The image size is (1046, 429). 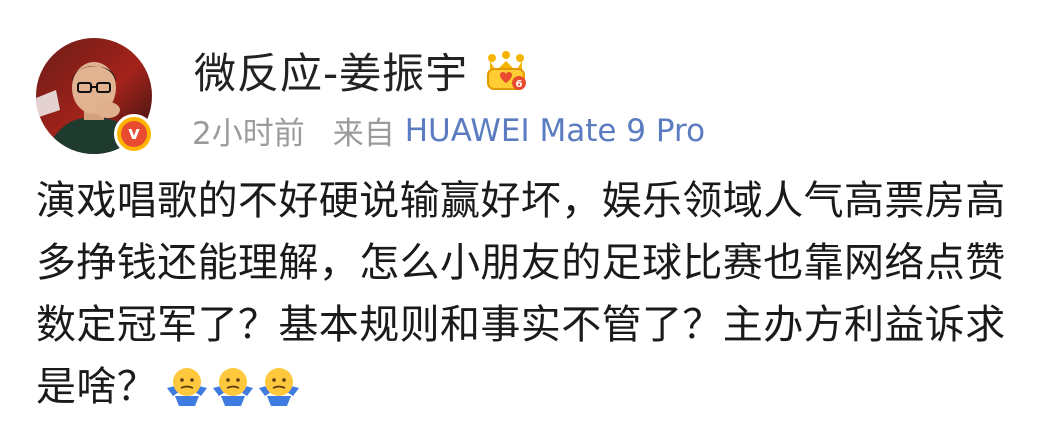 What do you see at coordinates (506, 71) in the screenshot?
I see `crown-level-badge-icon: 6` at bounding box center [506, 71].